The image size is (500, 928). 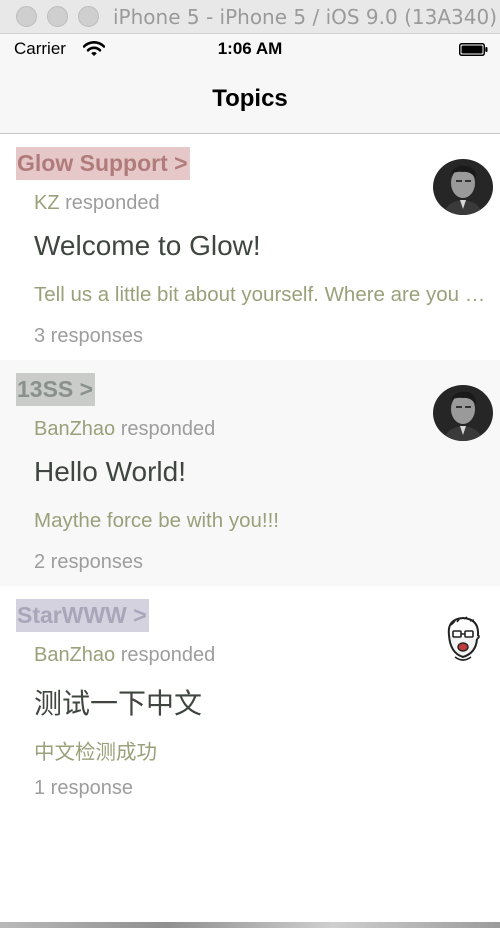 What do you see at coordinates (473, 49) in the screenshot?
I see `battery-icon` at bounding box center [473, 49].